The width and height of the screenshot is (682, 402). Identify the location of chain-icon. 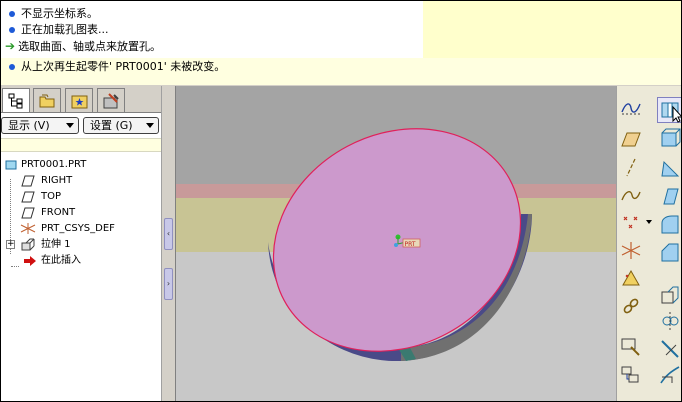
(631, 306).